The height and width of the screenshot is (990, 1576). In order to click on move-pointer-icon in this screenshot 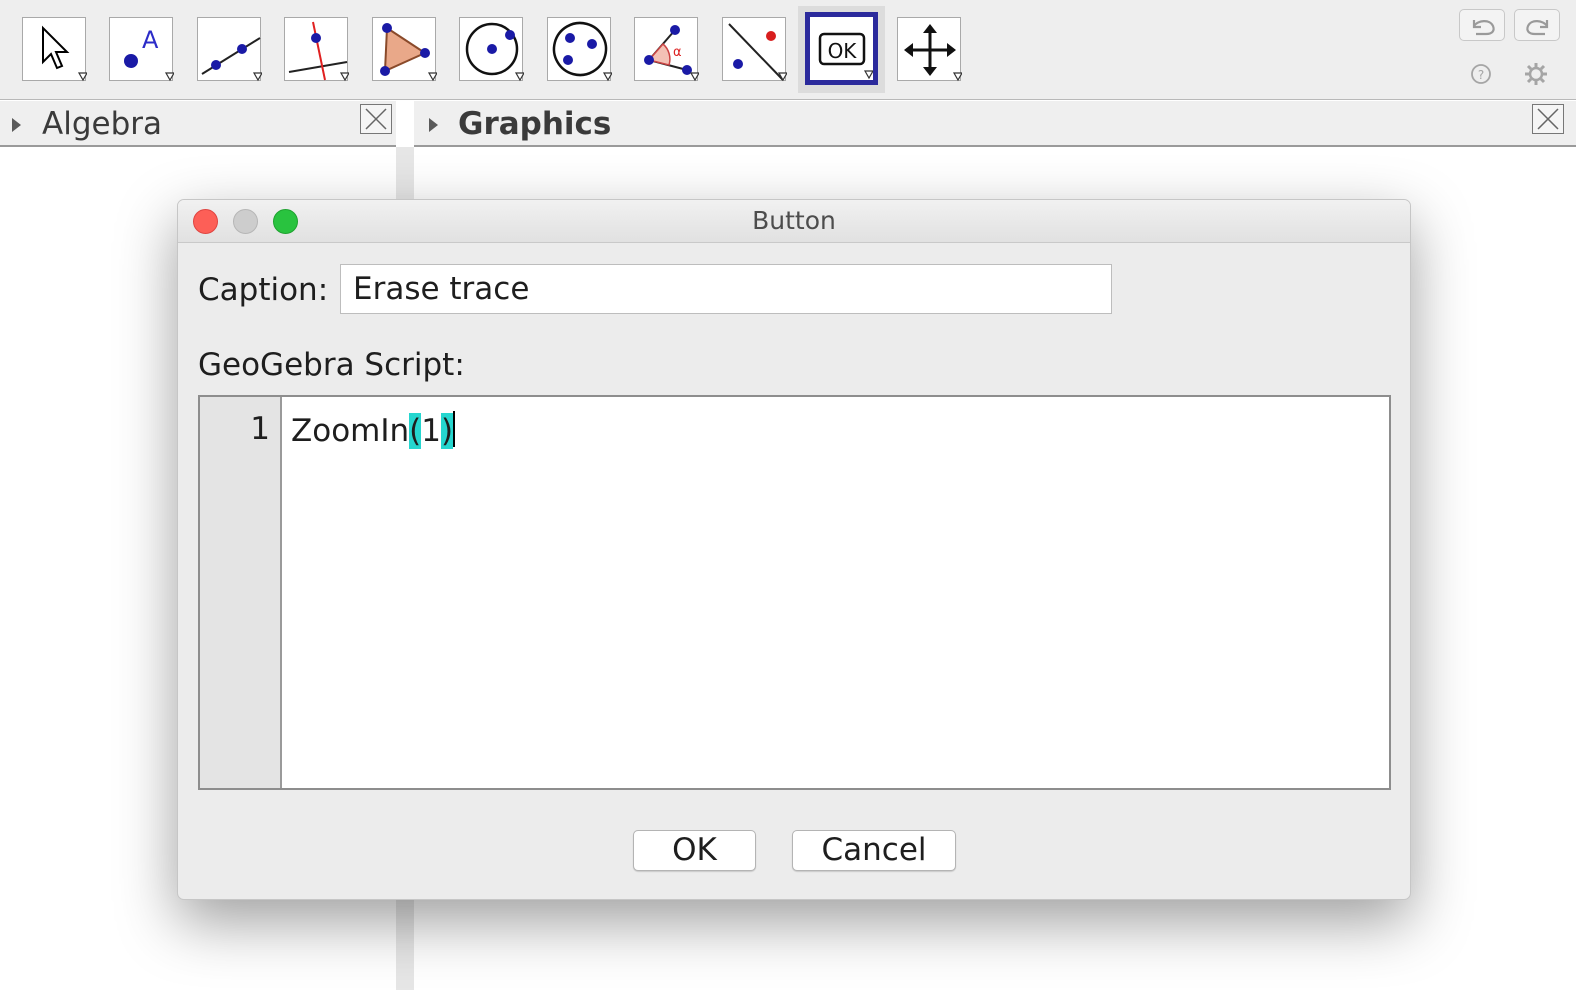, I will do `click(64, 53)`.